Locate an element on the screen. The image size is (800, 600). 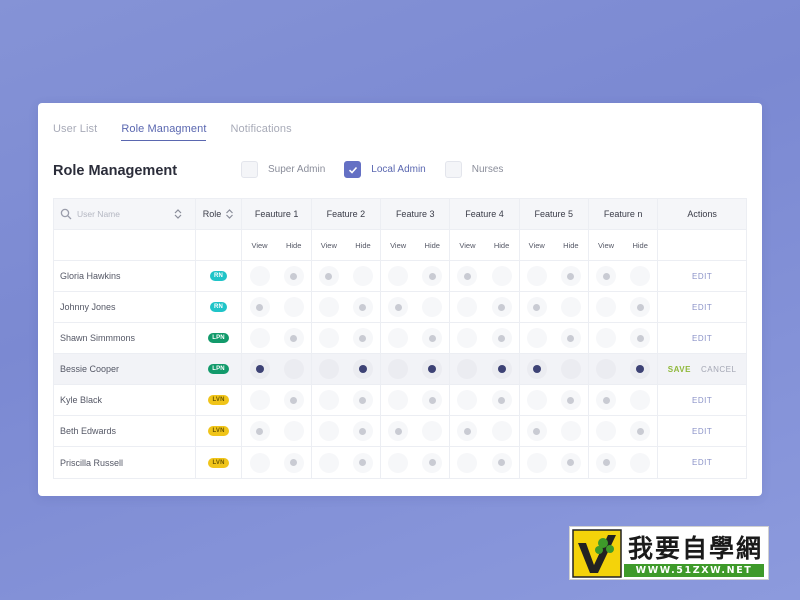
role-filter-super-admin: Super Admin is located at coordinates (283, 169).